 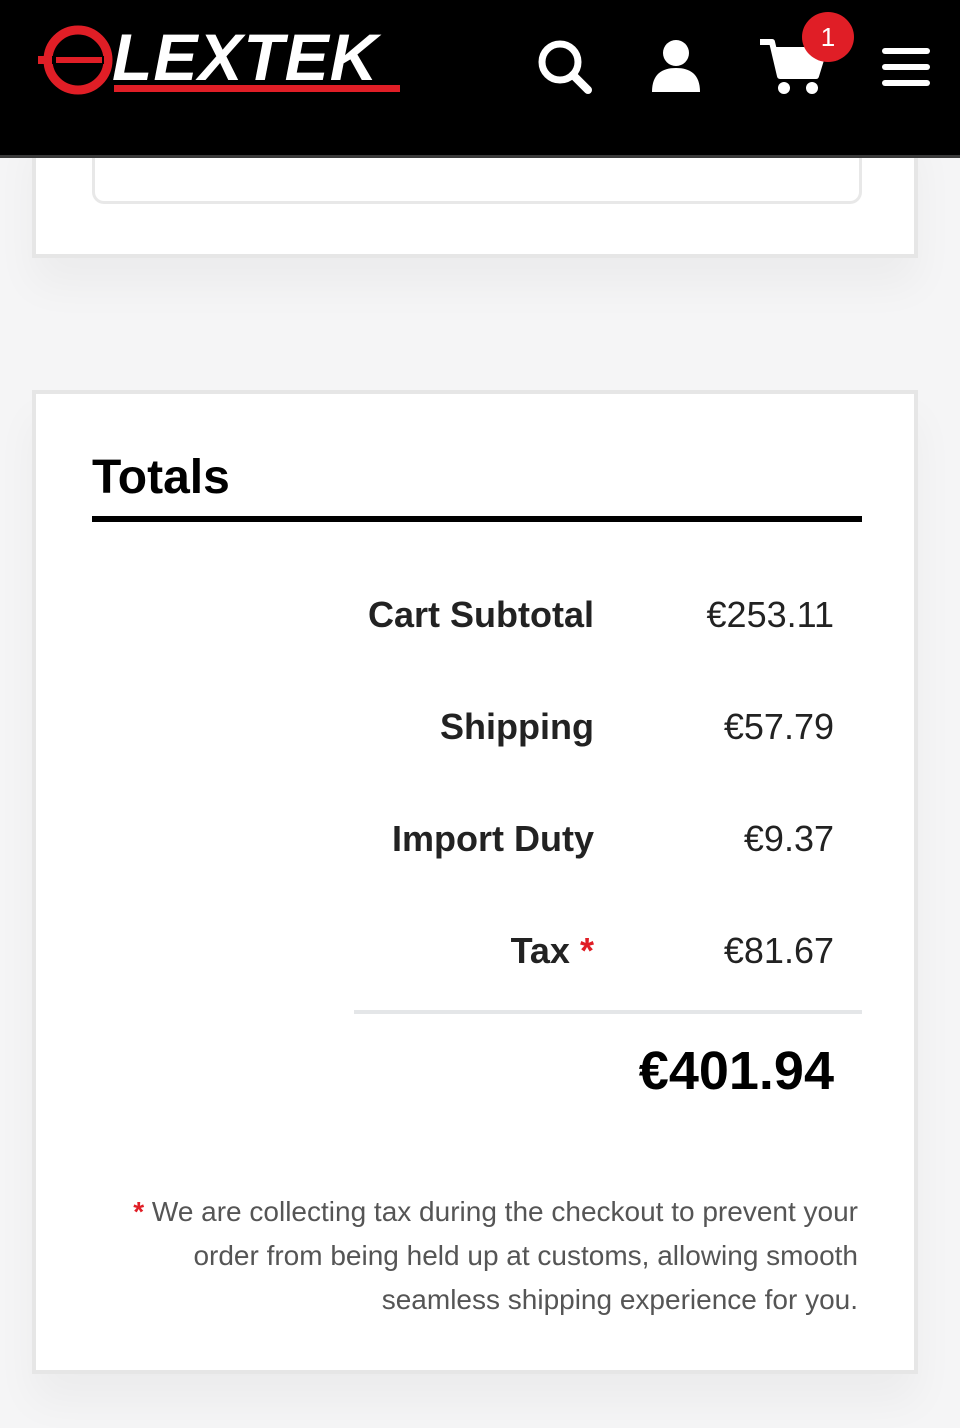 What do you see at coordinates (480, 614) in the screenshot?
I see `cart-subtotal-label: Cart Subtotal` at bounding box center [480, 614].